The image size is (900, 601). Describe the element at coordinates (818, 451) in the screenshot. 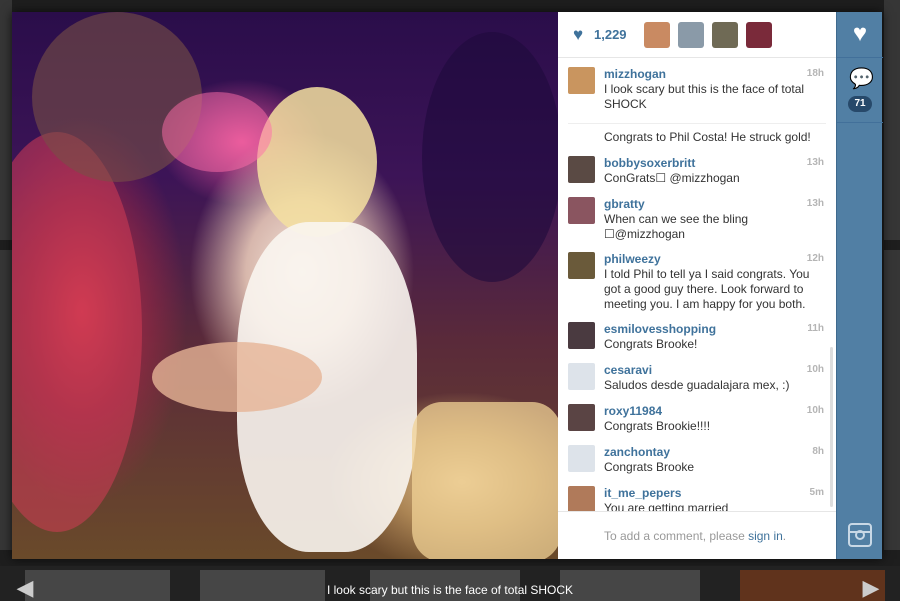

I see `comment-time: 8h` at that location.